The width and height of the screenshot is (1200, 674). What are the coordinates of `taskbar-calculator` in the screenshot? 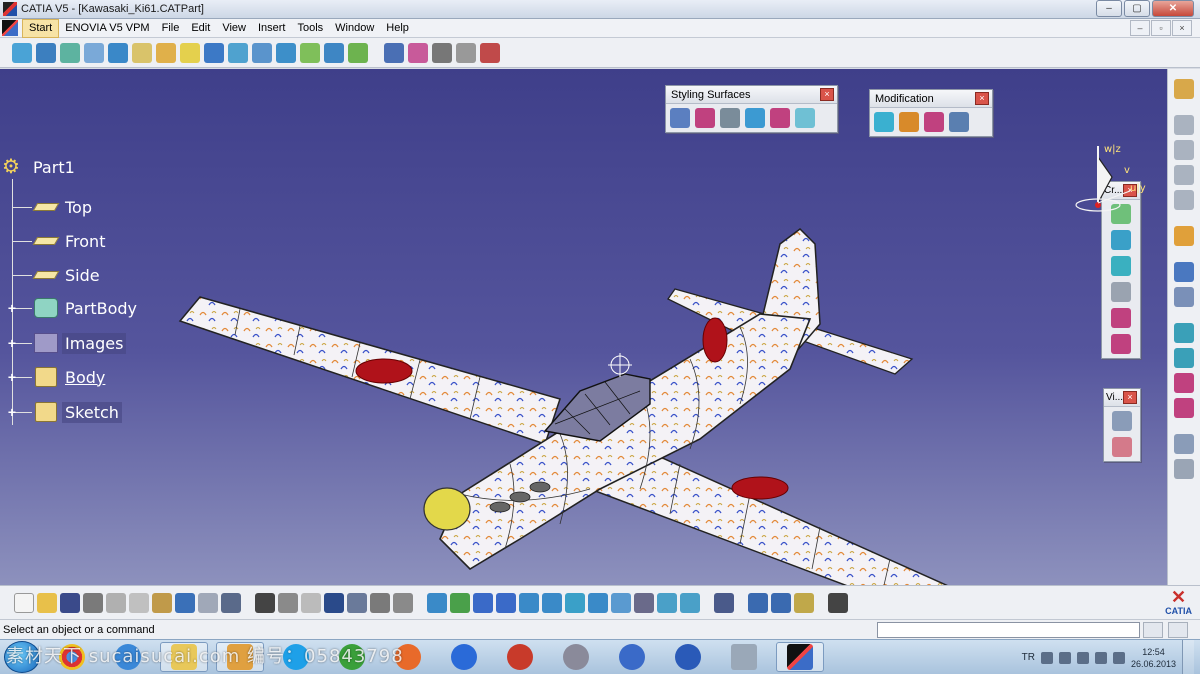 It's located at (744, 657).